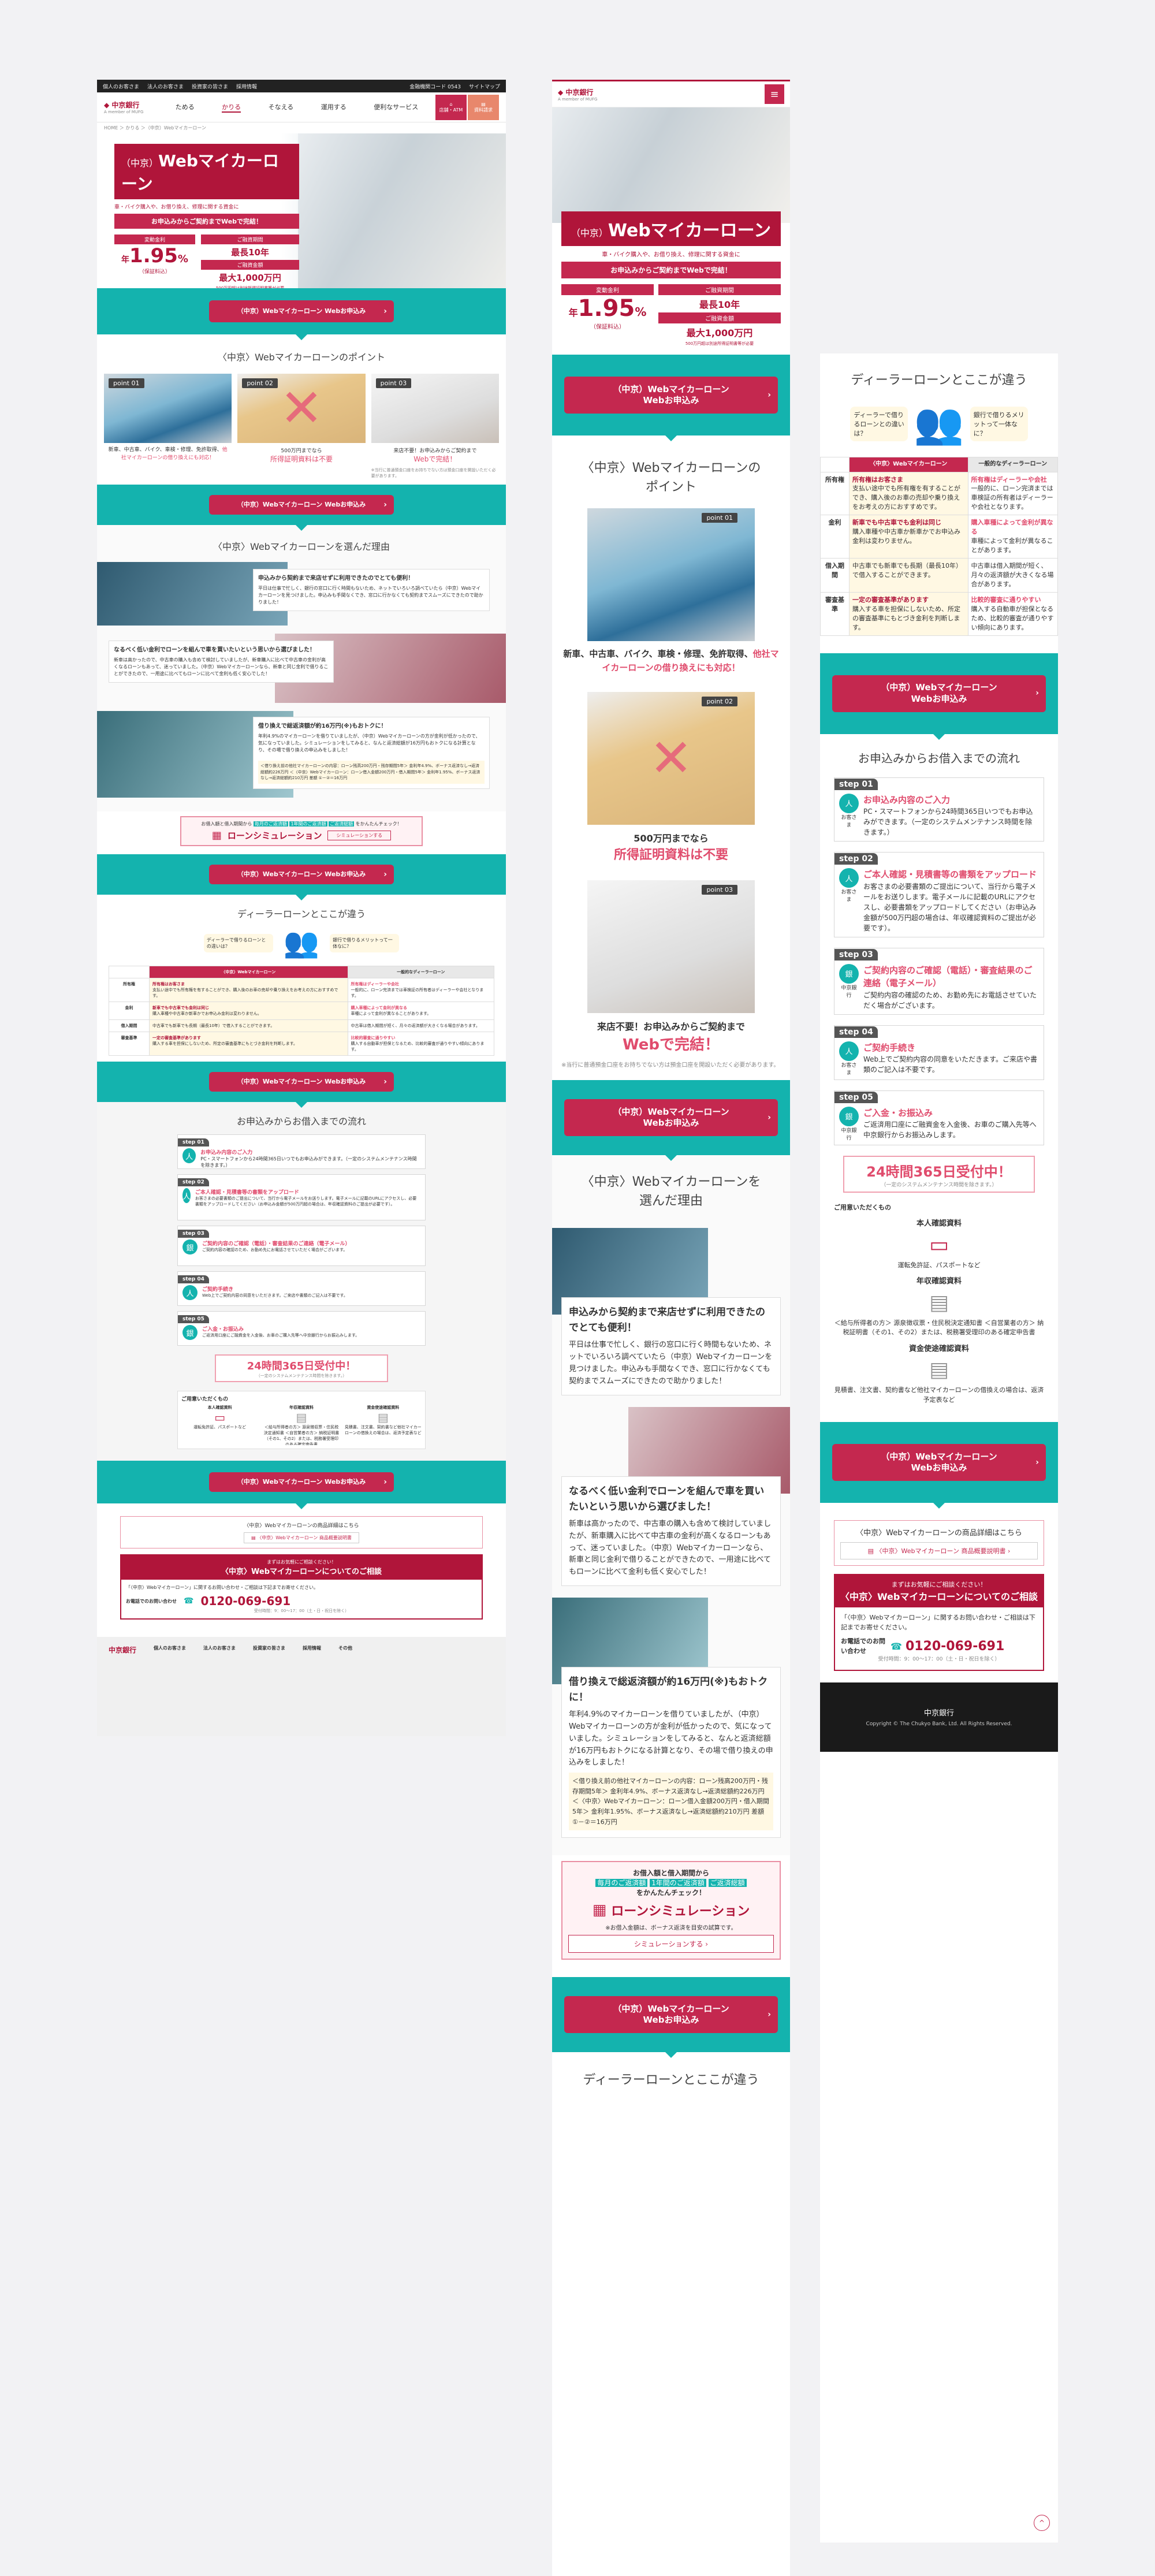 This screenshot has width=1155, height=2576. I want to click on sitemap-link: サイトマップ, so click(484, 86).